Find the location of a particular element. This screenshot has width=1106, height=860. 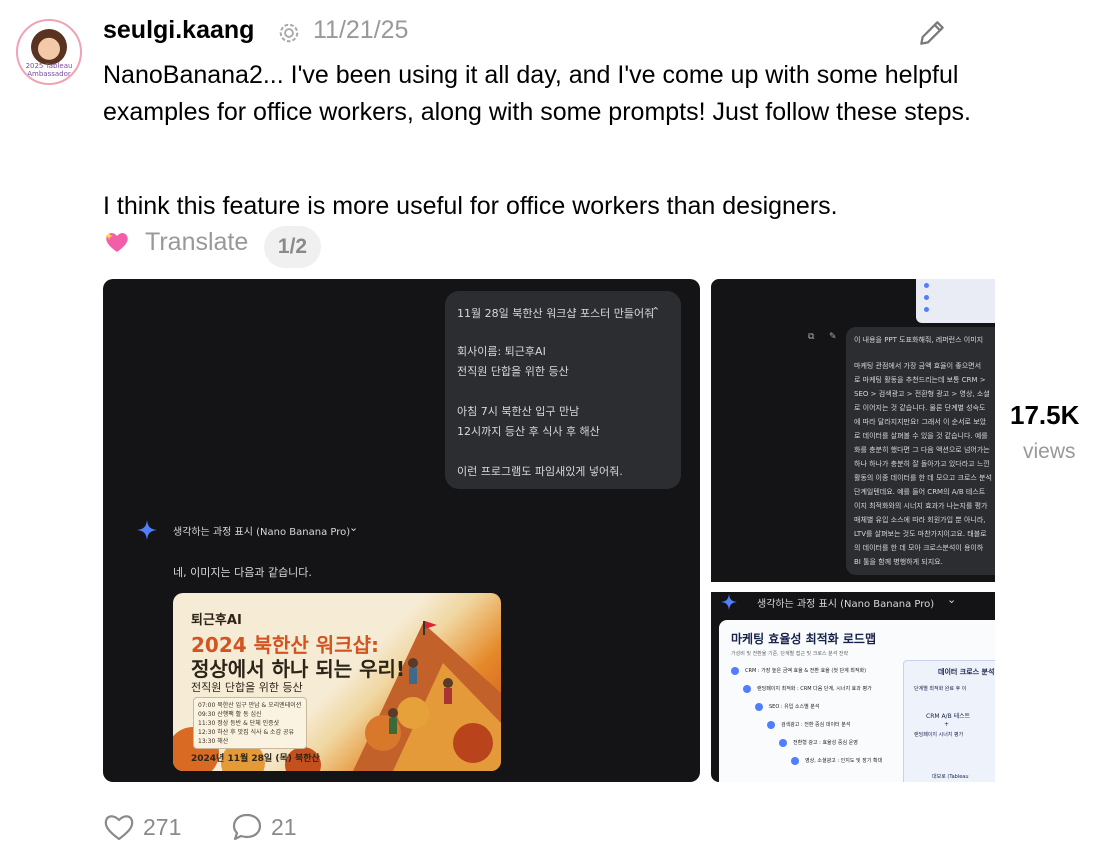

text-line: 단계일텐데요. 예를 들어 CRM의 A/B 테스트 is located at coordinates (920, 492).